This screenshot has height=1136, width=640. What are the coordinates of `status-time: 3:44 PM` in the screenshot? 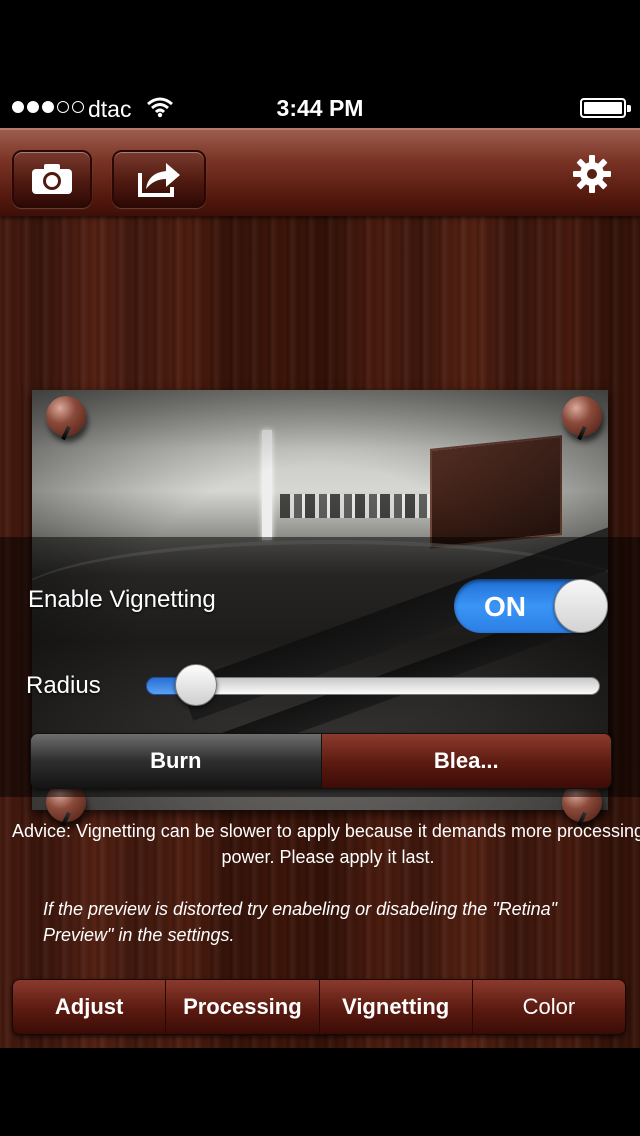 It's located at (320, 108).